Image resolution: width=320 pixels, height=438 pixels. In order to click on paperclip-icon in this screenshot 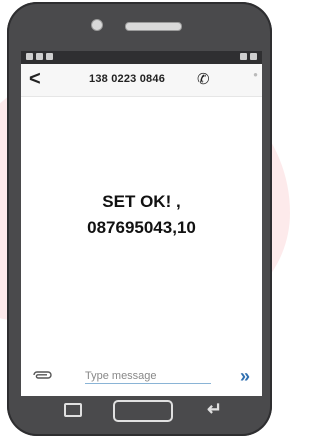, I will do `click(42, 375)`.